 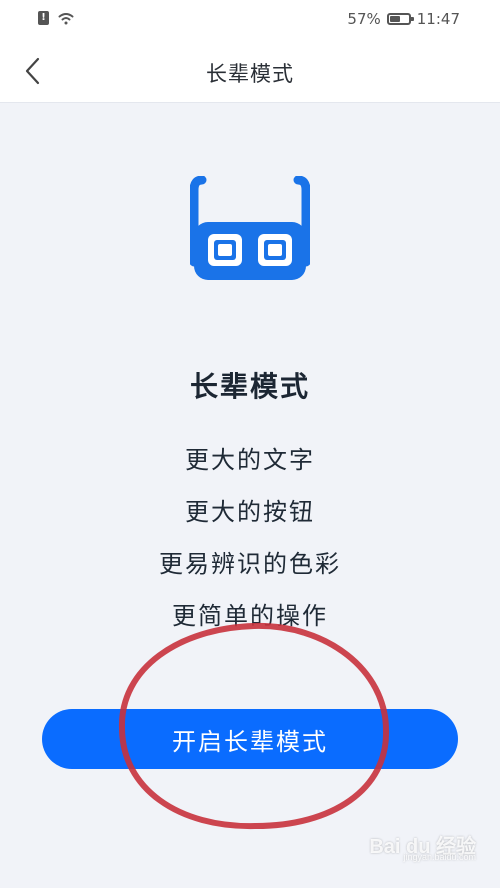 What do you see at coordinates (250, 616) in the screenshot?
I see `feature-item: 更简单的操作` at bounding box center [250, 616].